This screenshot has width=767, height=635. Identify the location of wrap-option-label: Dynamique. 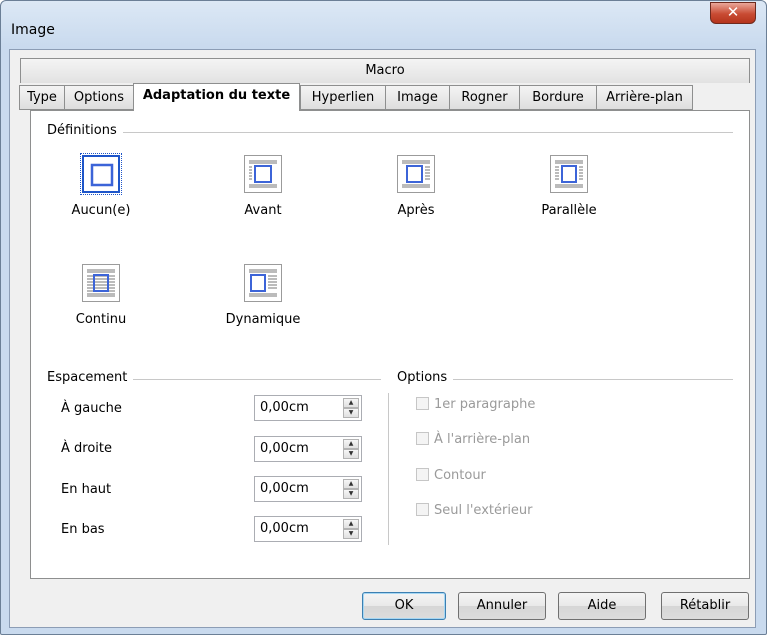
(263, 319).